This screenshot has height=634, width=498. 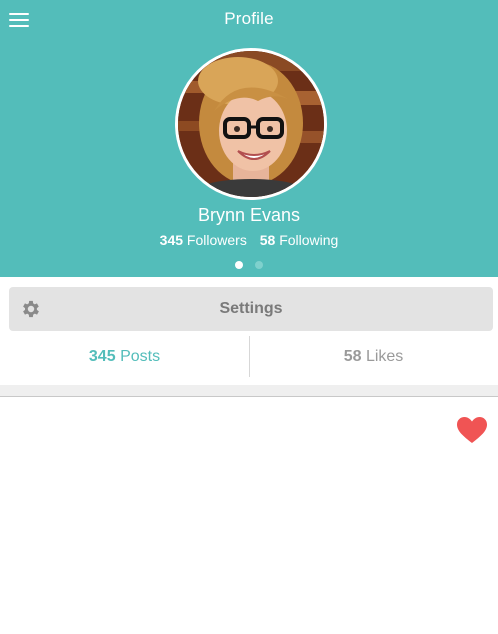 I want to click on tab-likes: 58 Likes, so click(x=373, y=356).